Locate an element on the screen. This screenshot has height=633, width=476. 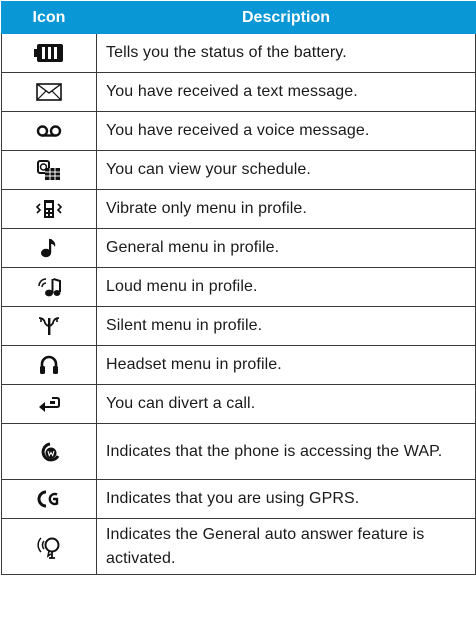
table-row: You can view your schedule. is located at coordinates (238, 170).